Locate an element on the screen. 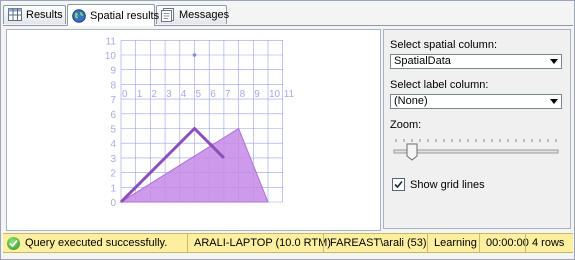 This screenshot has width=575, height=260. tab-spatial-results: Spatial results is located at coordinates (113, 15).